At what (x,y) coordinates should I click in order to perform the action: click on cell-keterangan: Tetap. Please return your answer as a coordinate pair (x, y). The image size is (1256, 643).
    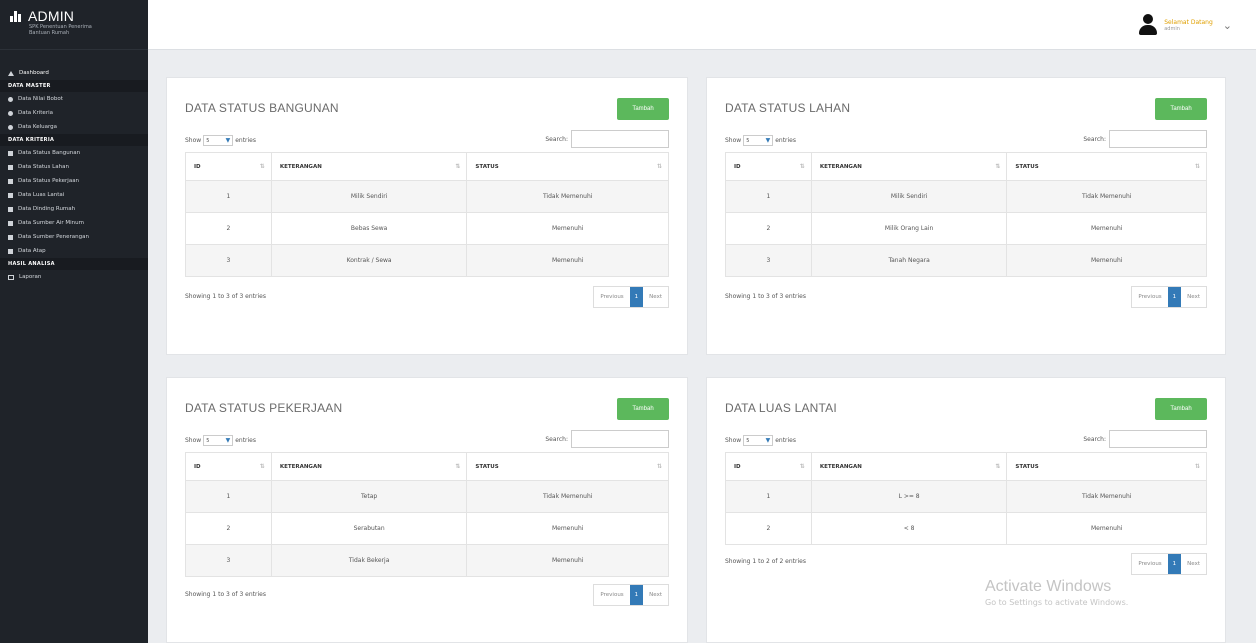
    Looking at the image, I should click on (369, 496).